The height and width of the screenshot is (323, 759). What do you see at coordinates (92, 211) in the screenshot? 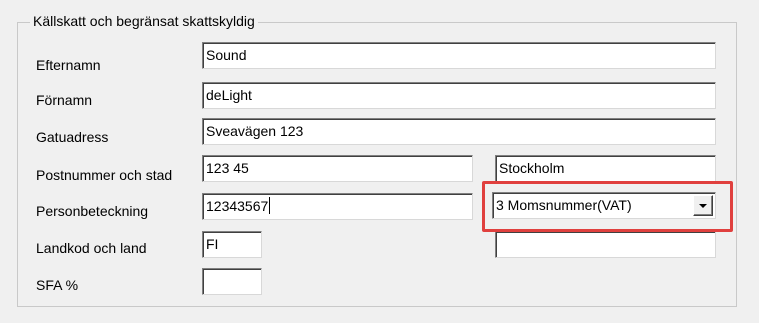
I see `label-personbeteckning: Personbeteckning` at bounding box center [92, 211].